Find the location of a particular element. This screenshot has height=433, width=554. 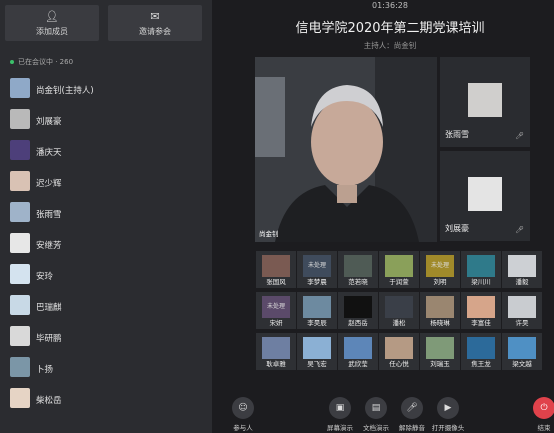

participant-item: 尚金钊(主持人) is located at coordinates (106, 88).